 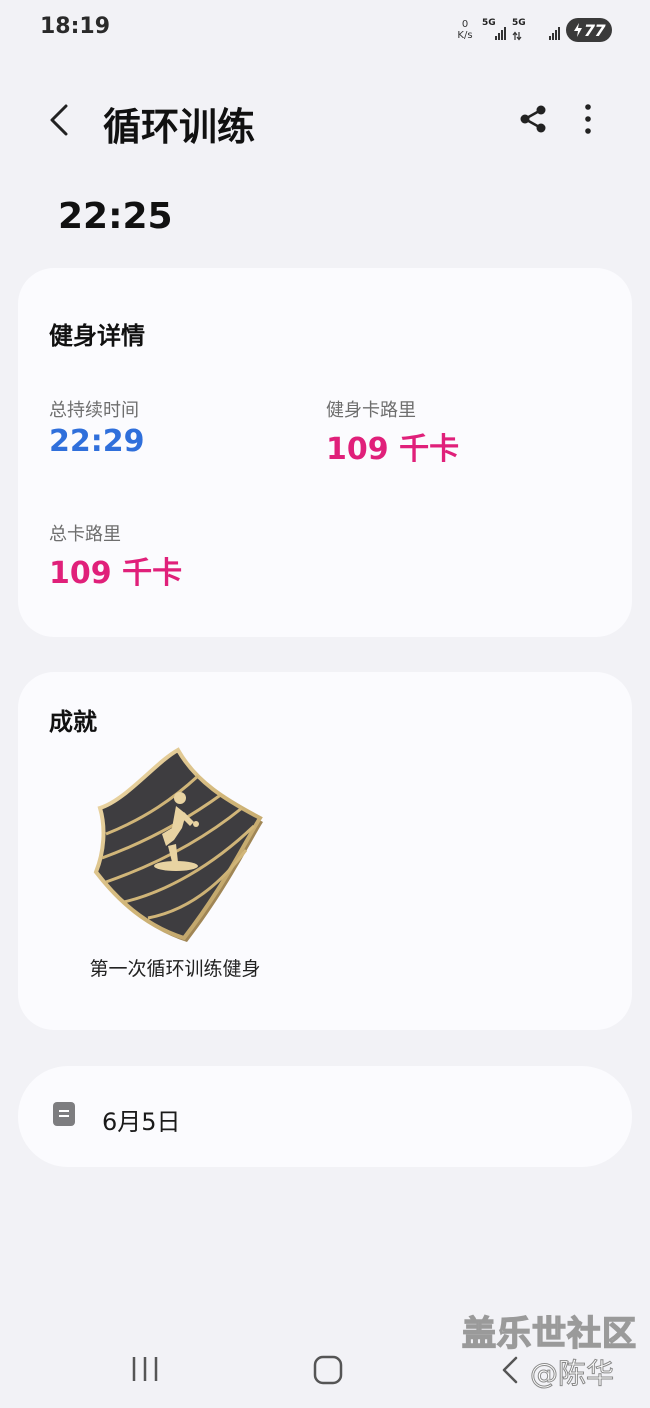 What do you see at coordinates (594, 30) in the screenshot?
I see `battery-level: 77` at bounding box center [594, 30].